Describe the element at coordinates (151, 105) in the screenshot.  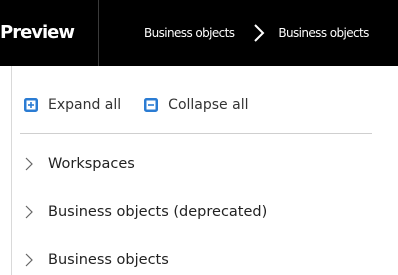
I see `collapse-all-icon` at that location.